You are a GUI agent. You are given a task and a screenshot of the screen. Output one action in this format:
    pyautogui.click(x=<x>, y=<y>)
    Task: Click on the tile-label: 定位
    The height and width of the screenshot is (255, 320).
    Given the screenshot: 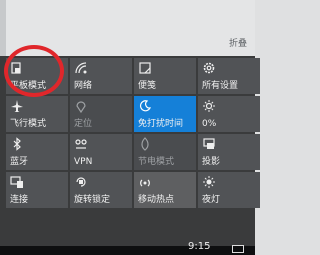 What is the action you would take?
    pyautogui.click(x=83, y=124)
    